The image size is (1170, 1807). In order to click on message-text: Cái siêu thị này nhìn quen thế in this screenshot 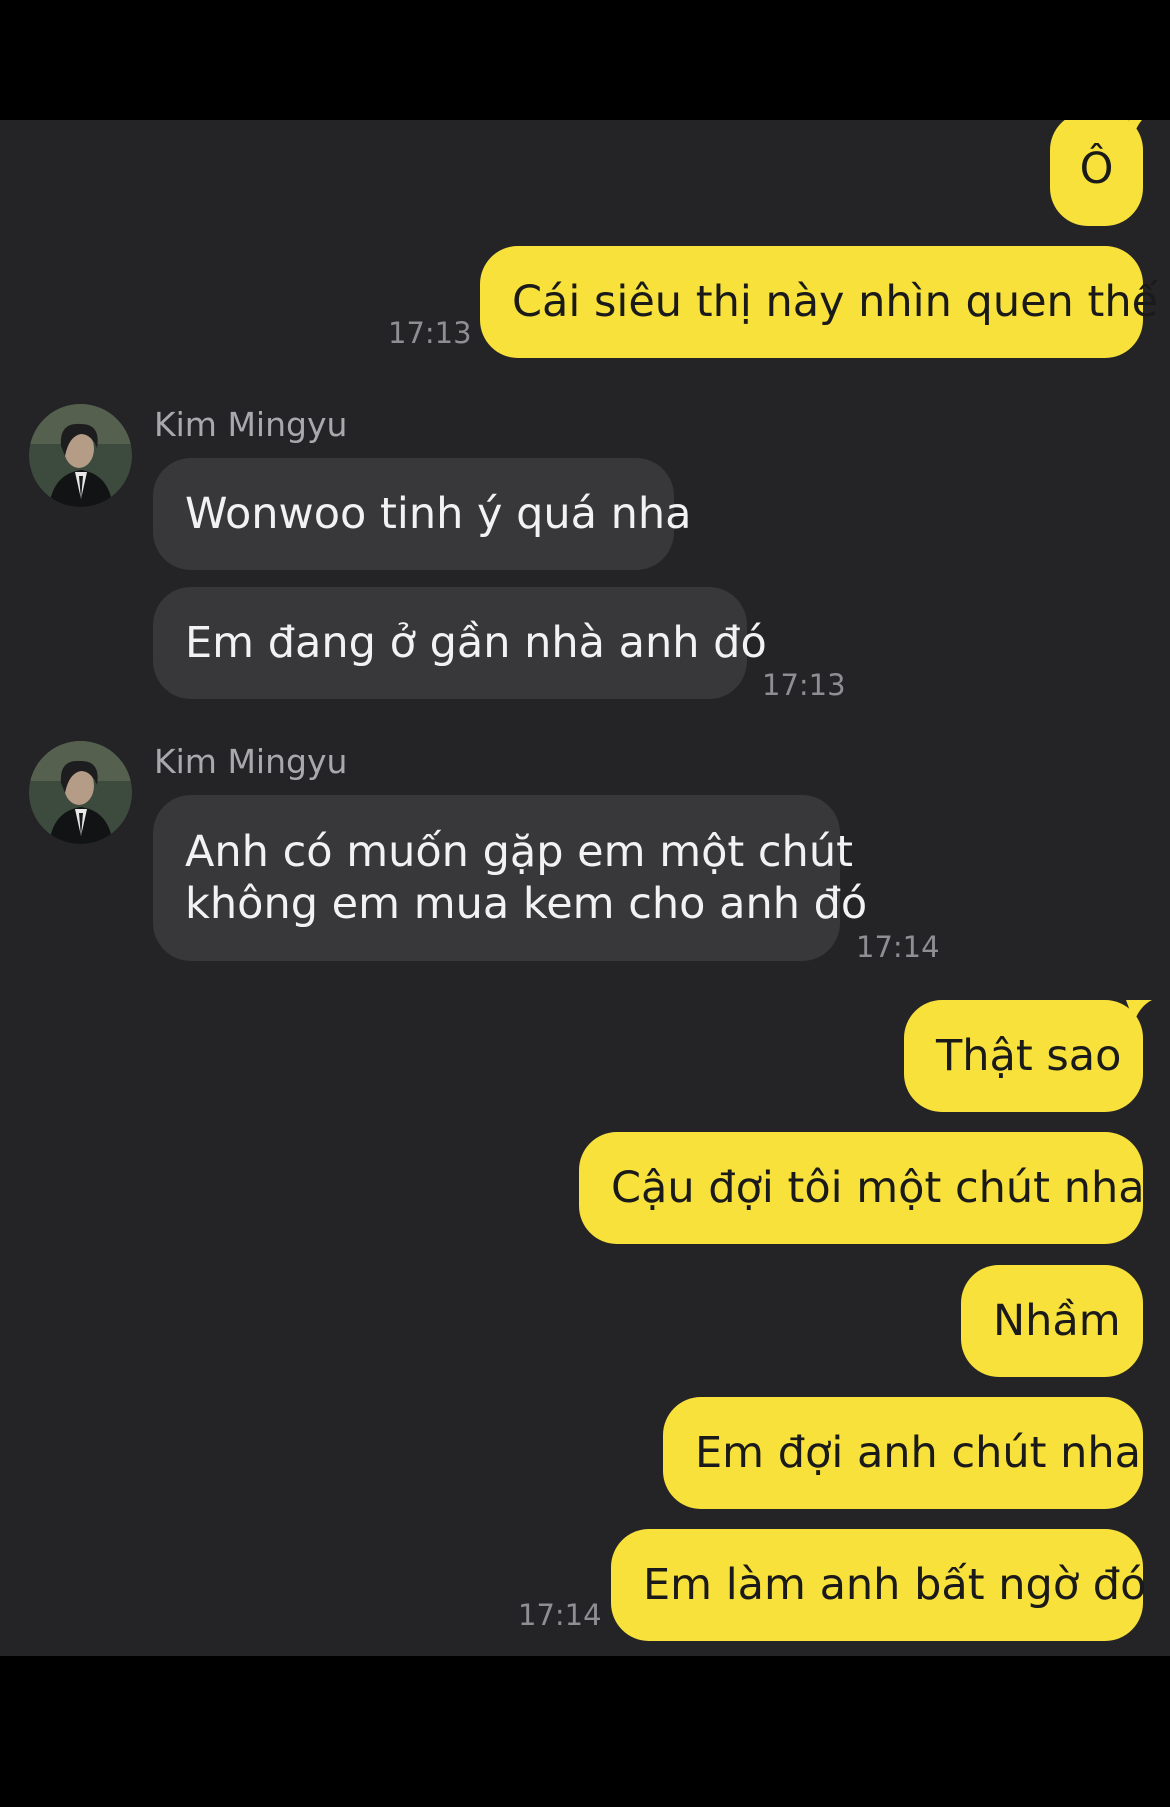, I will do `click(835, 302)`.